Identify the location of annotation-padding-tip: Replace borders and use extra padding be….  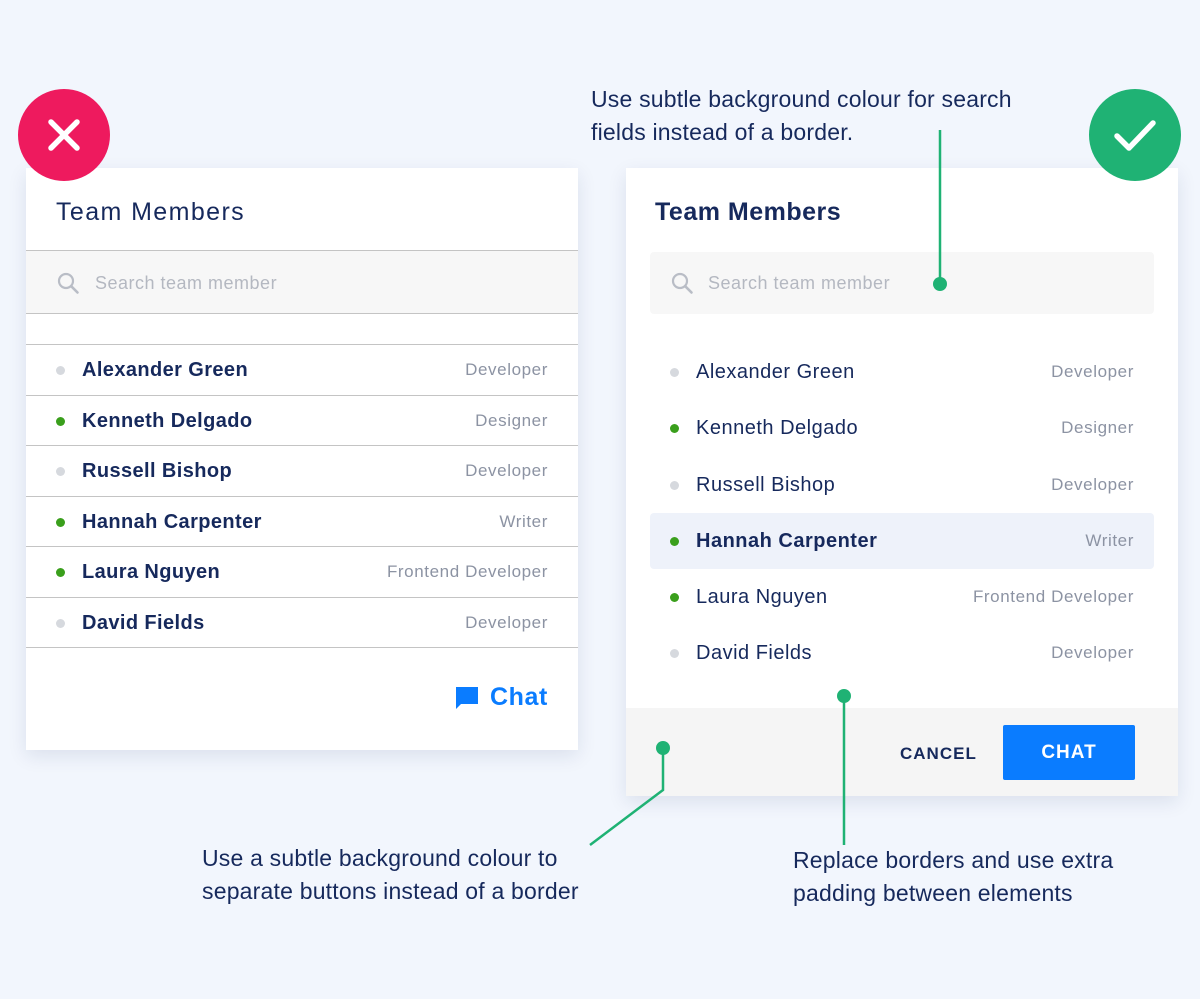
(953, 877).